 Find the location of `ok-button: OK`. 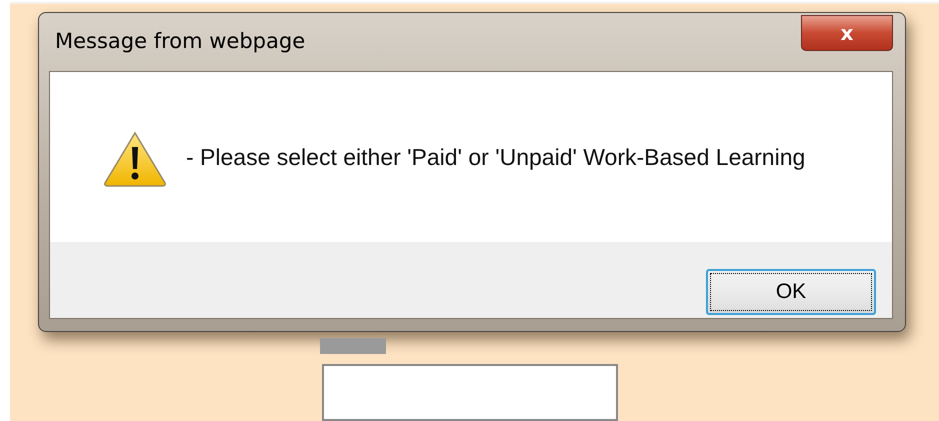

ok-button: OK is located at coordinates (791, 292).